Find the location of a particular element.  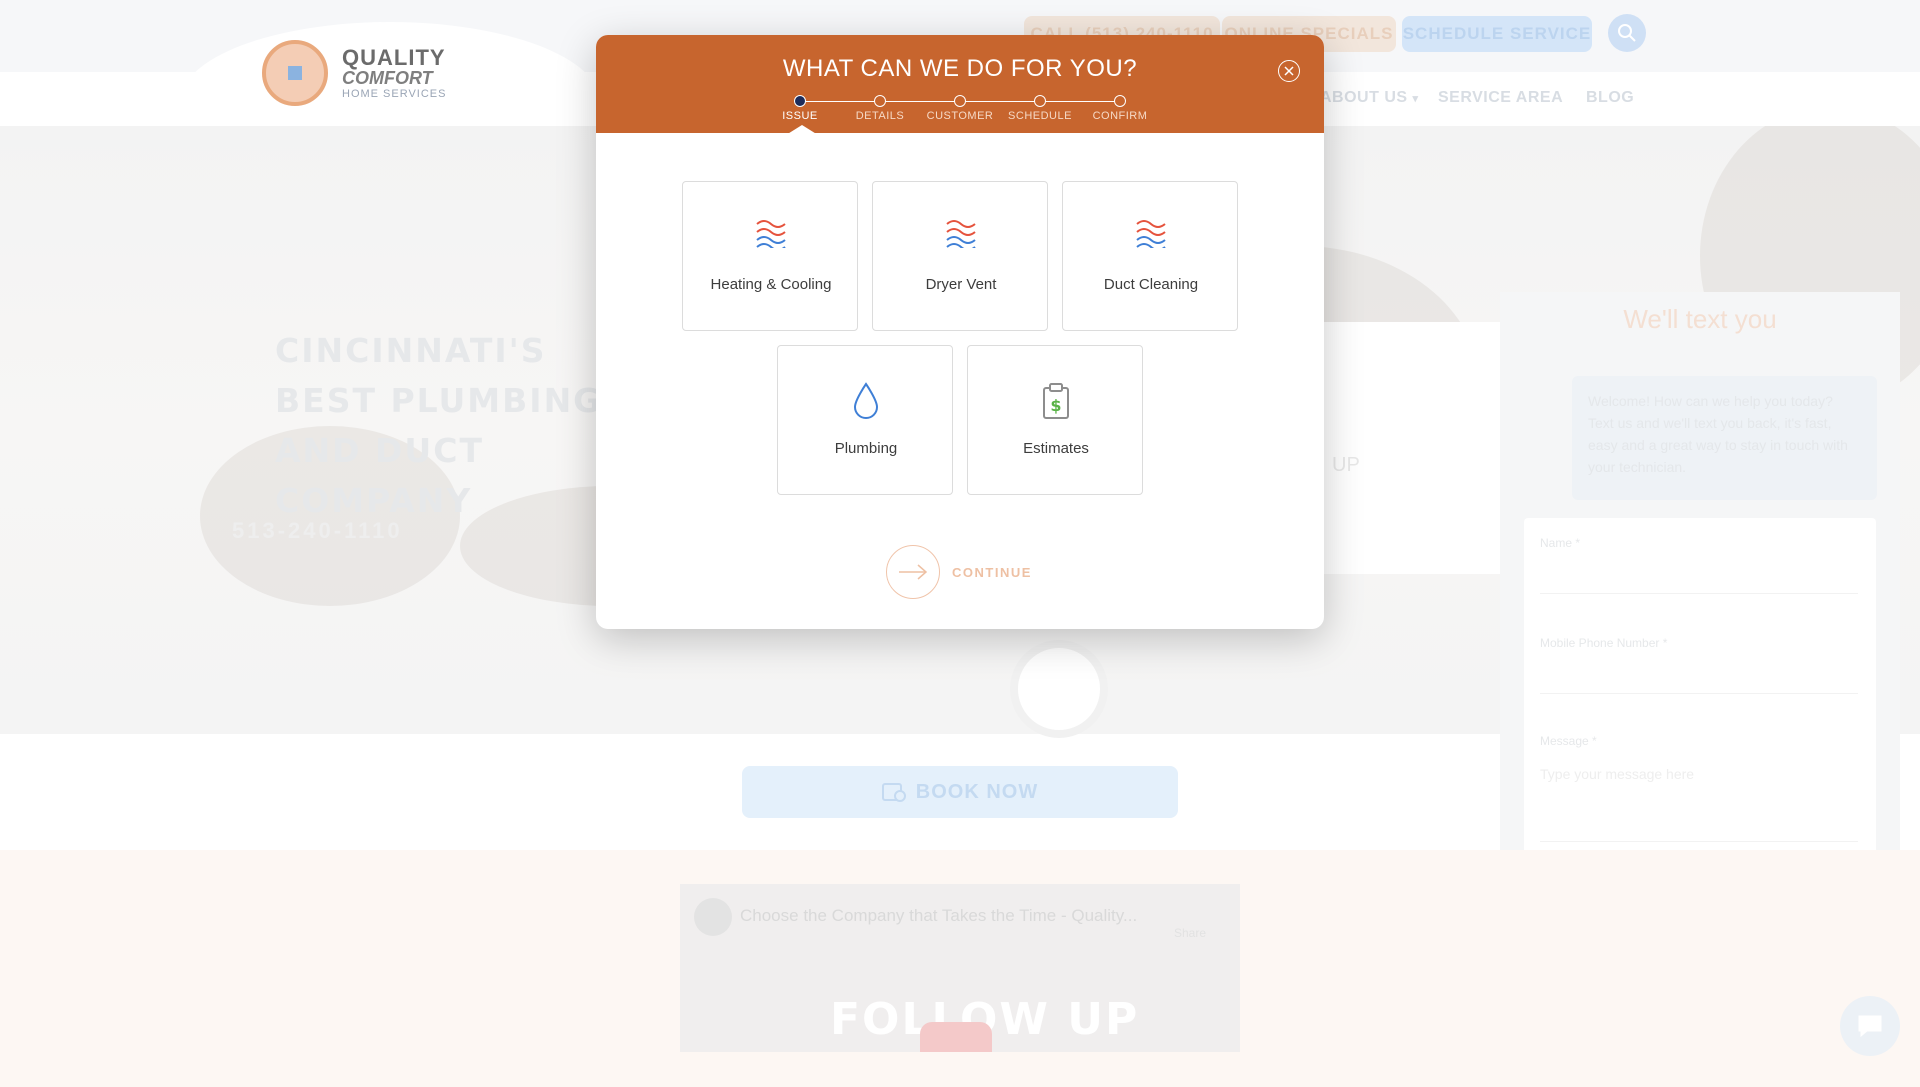

duct-cleaning-icon is located at coordinates (1151, 234).